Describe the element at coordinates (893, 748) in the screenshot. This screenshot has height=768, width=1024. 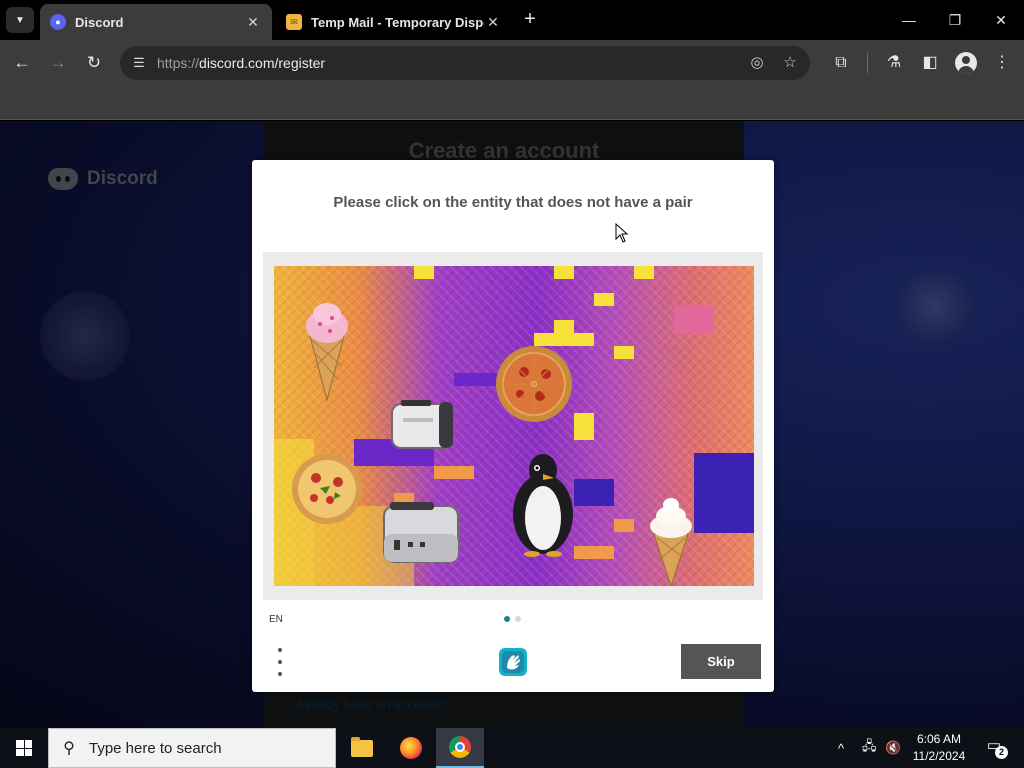
I see `volume-muted-icon: 🔇` at that location.